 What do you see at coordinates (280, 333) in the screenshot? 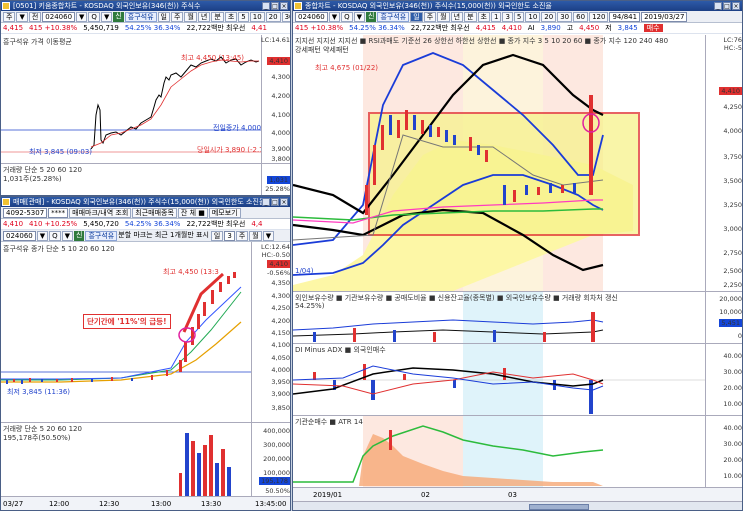
I see `axis-label: 4,150` at bounding box center [280, 333].